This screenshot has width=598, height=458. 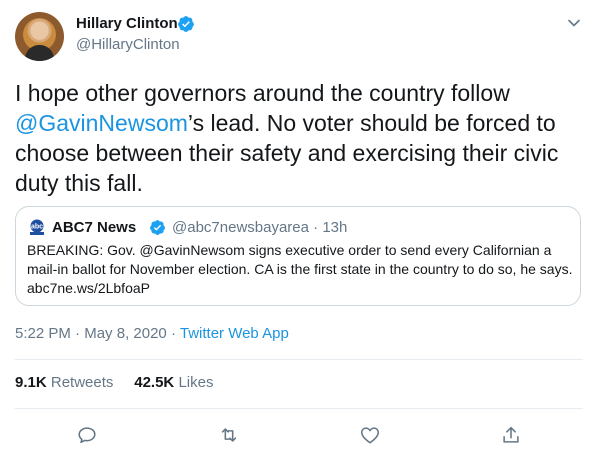 What do you see at coordinates (43, 333) in the screenshot?
I see `tweet-time: 5:22 PM` at bounding box center [43, 333].